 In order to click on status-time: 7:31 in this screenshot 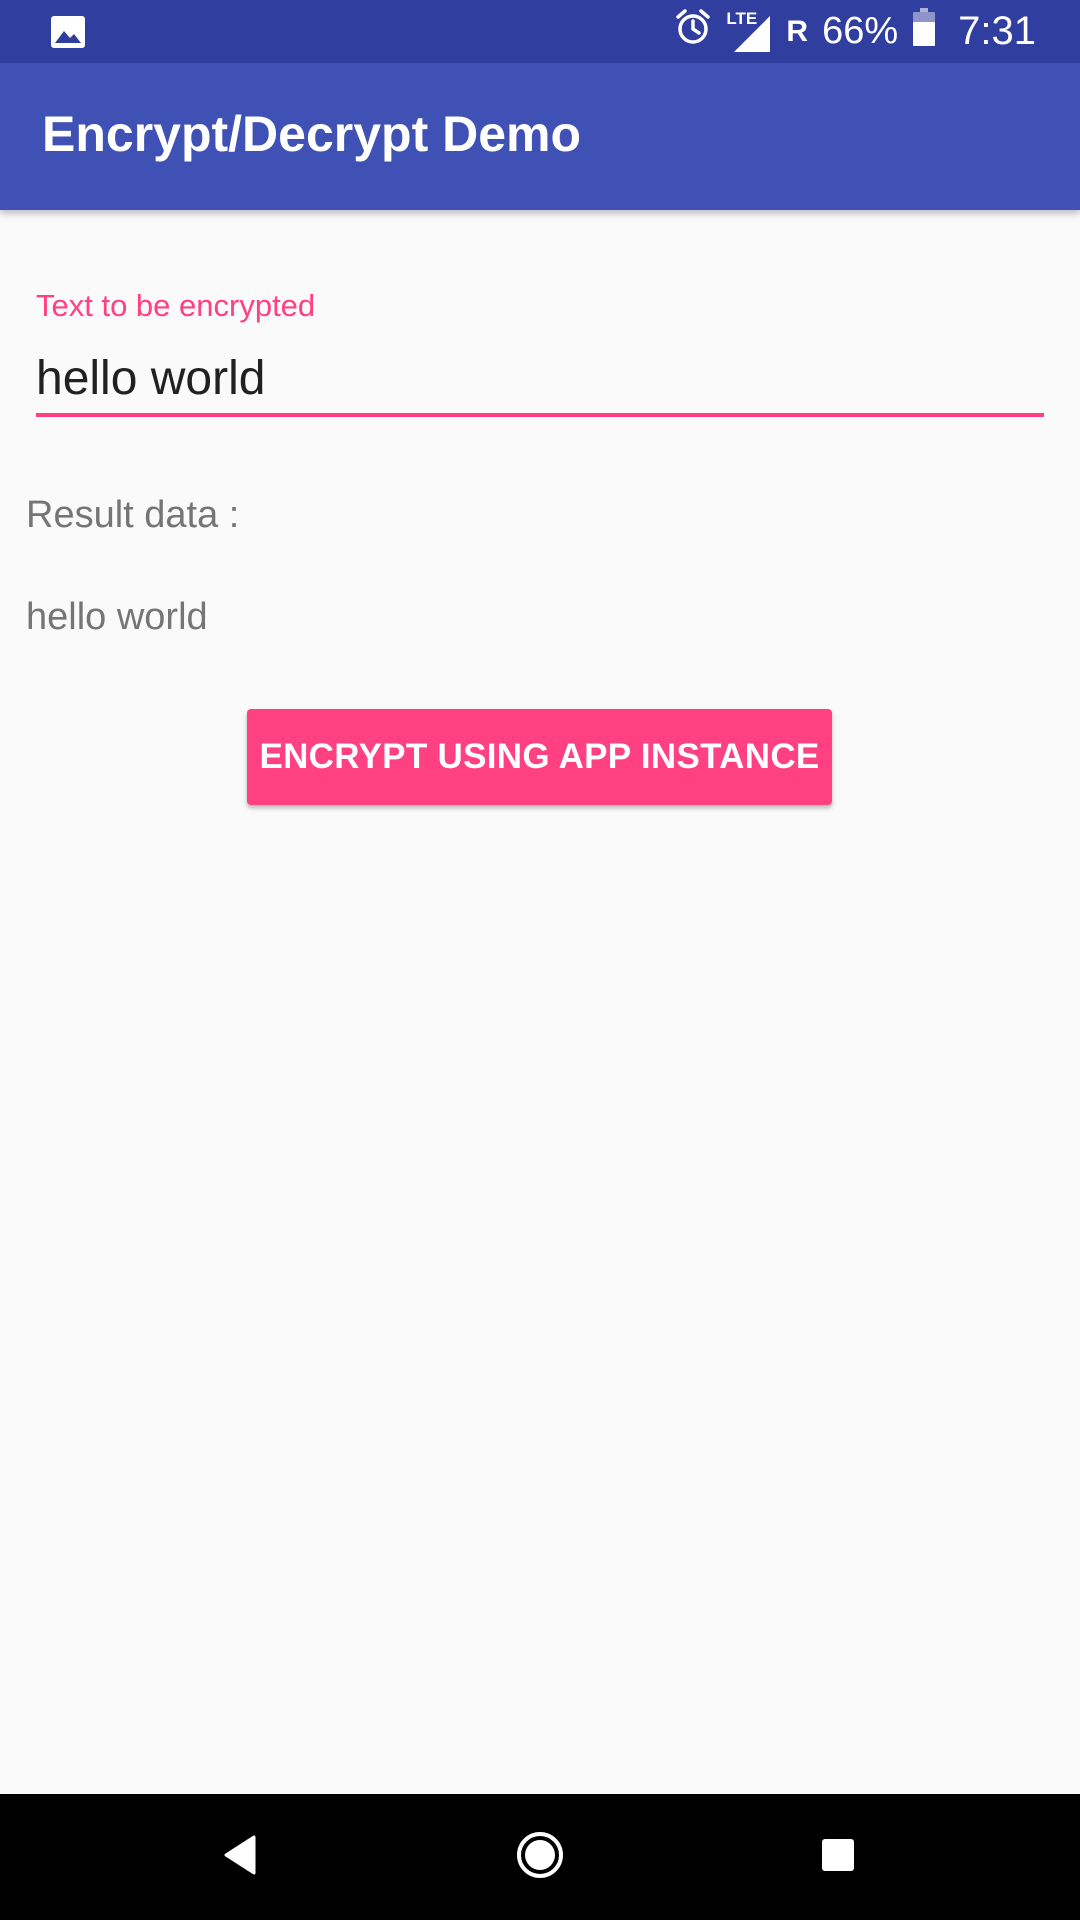, I will do `click(997, 31)`.